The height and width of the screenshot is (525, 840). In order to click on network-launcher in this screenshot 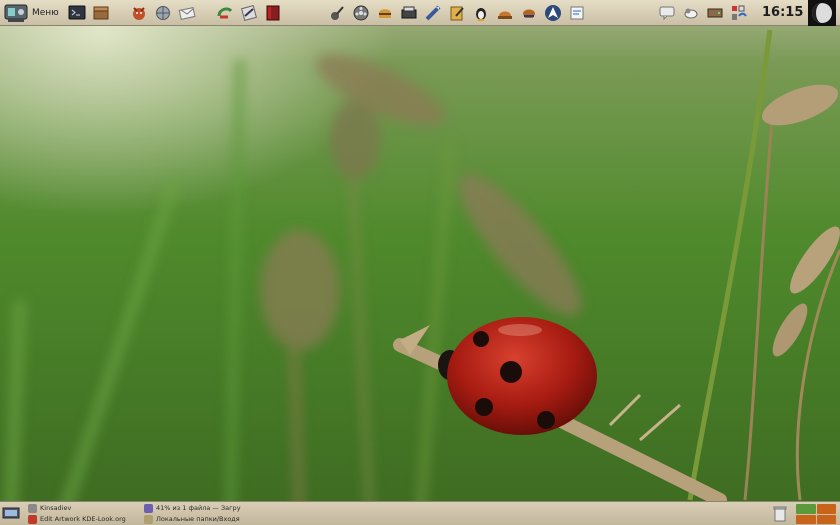, I will do `click(163, 13)`.